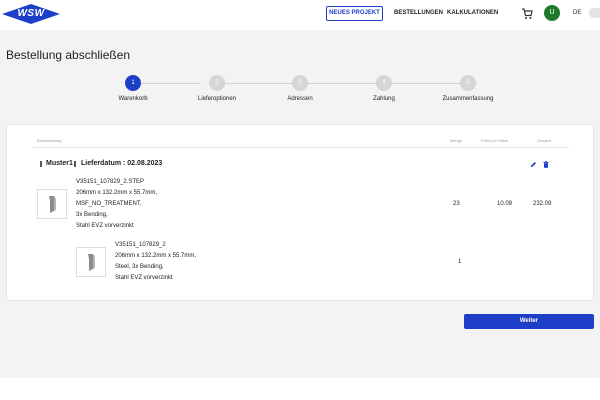 The width and height of the screenshot is (600, 400). What do you see at coordinates (300, 83) in the screenshot?
I see `step-3-circle: 3` at bounding box center [300, 83].